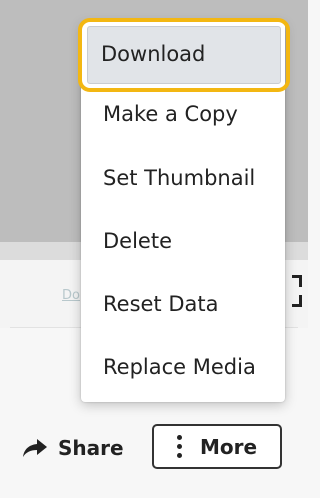 The image size is (320, 498). What do you see at coordinates (71, 295) in the screenshot?
I see `occluded-link: Do` at bounding box center [71, 295].